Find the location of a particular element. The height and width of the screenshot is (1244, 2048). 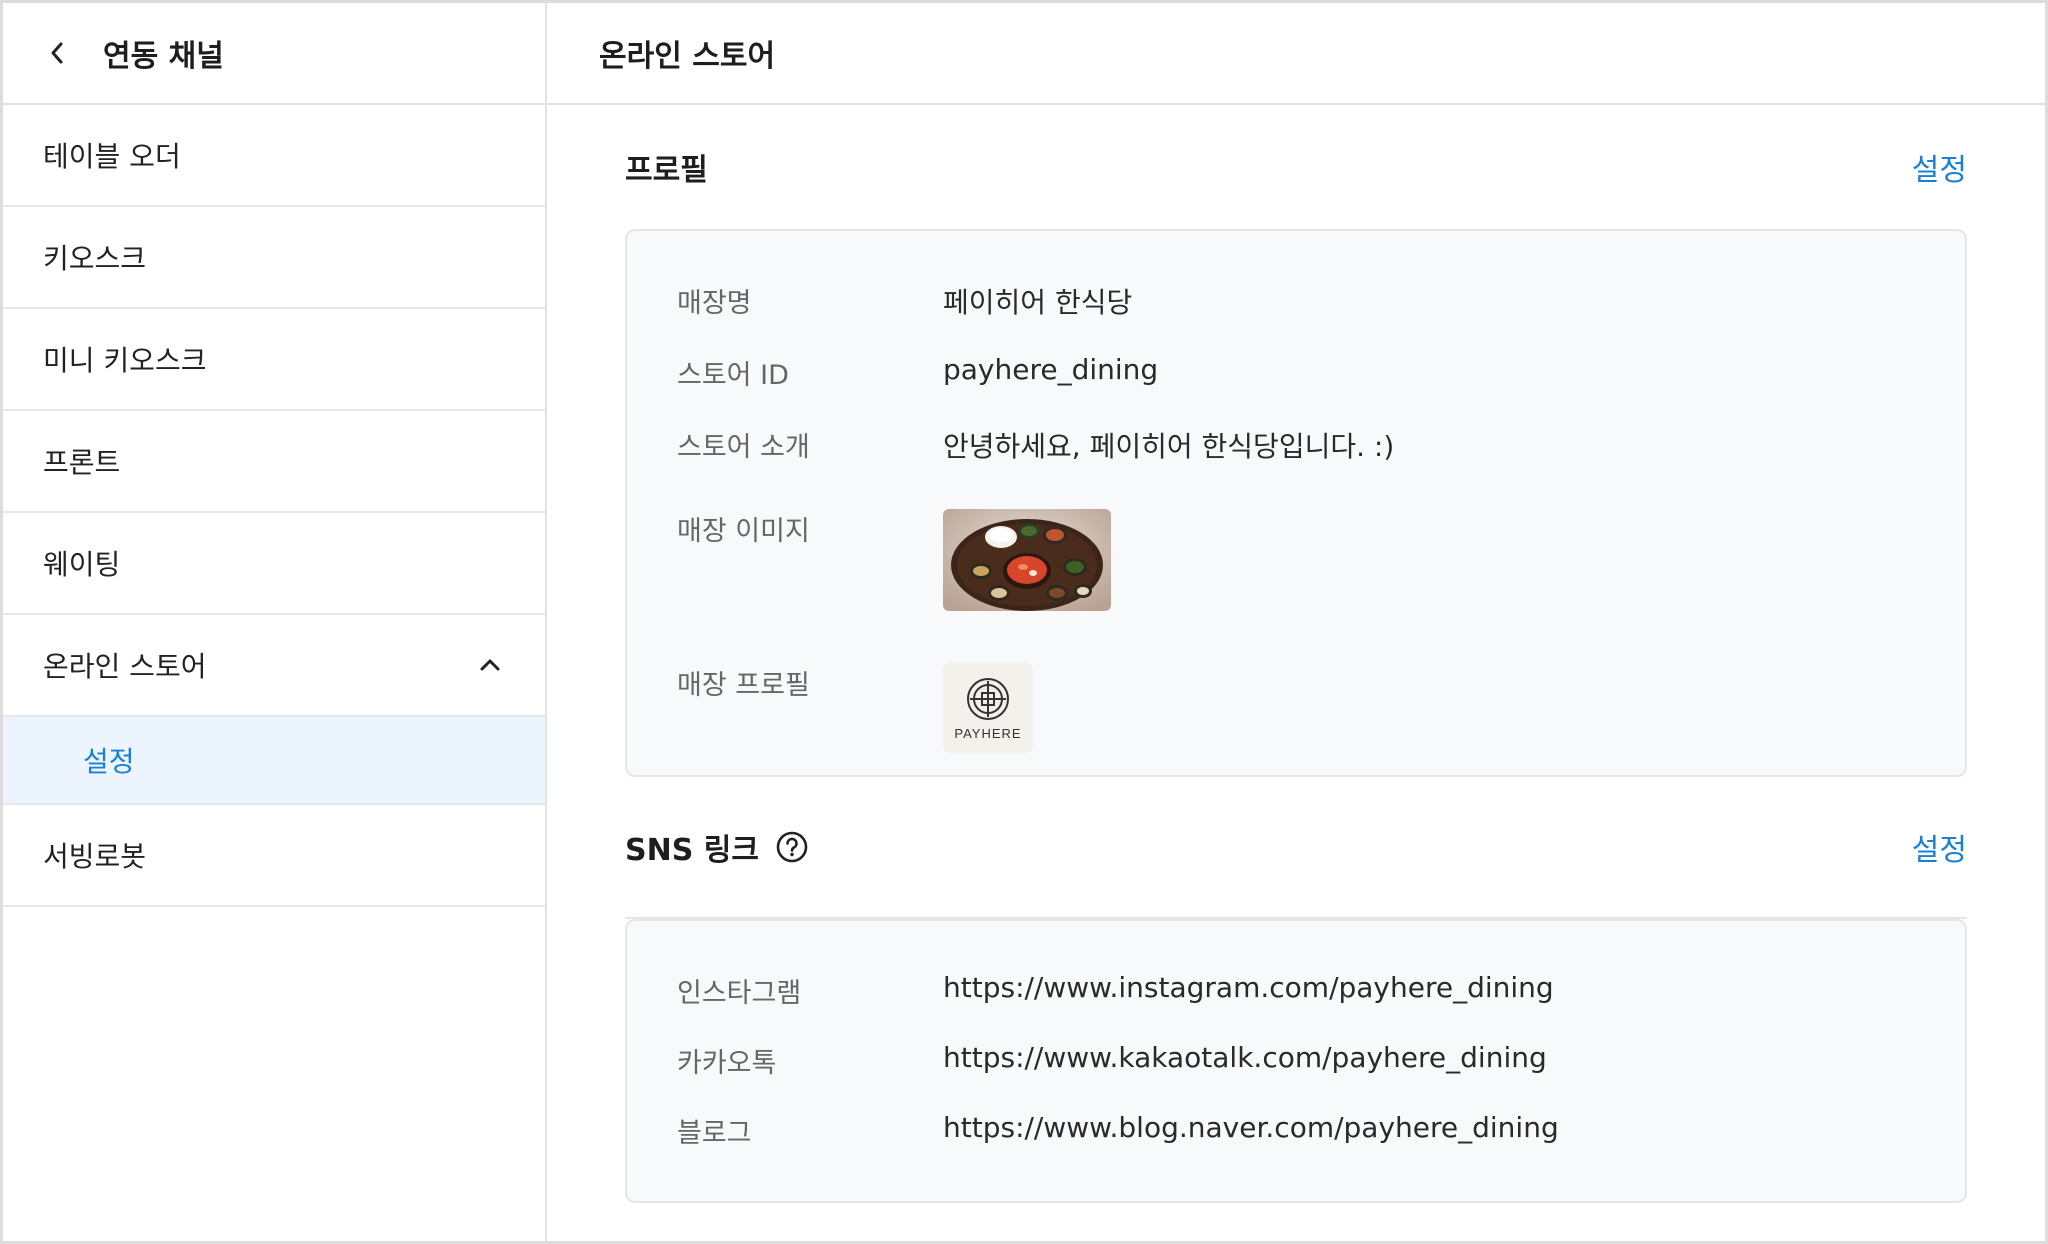

sidebar-item-mini-kiosk: 미니 키오스크 is located at coordinates (274, 360).